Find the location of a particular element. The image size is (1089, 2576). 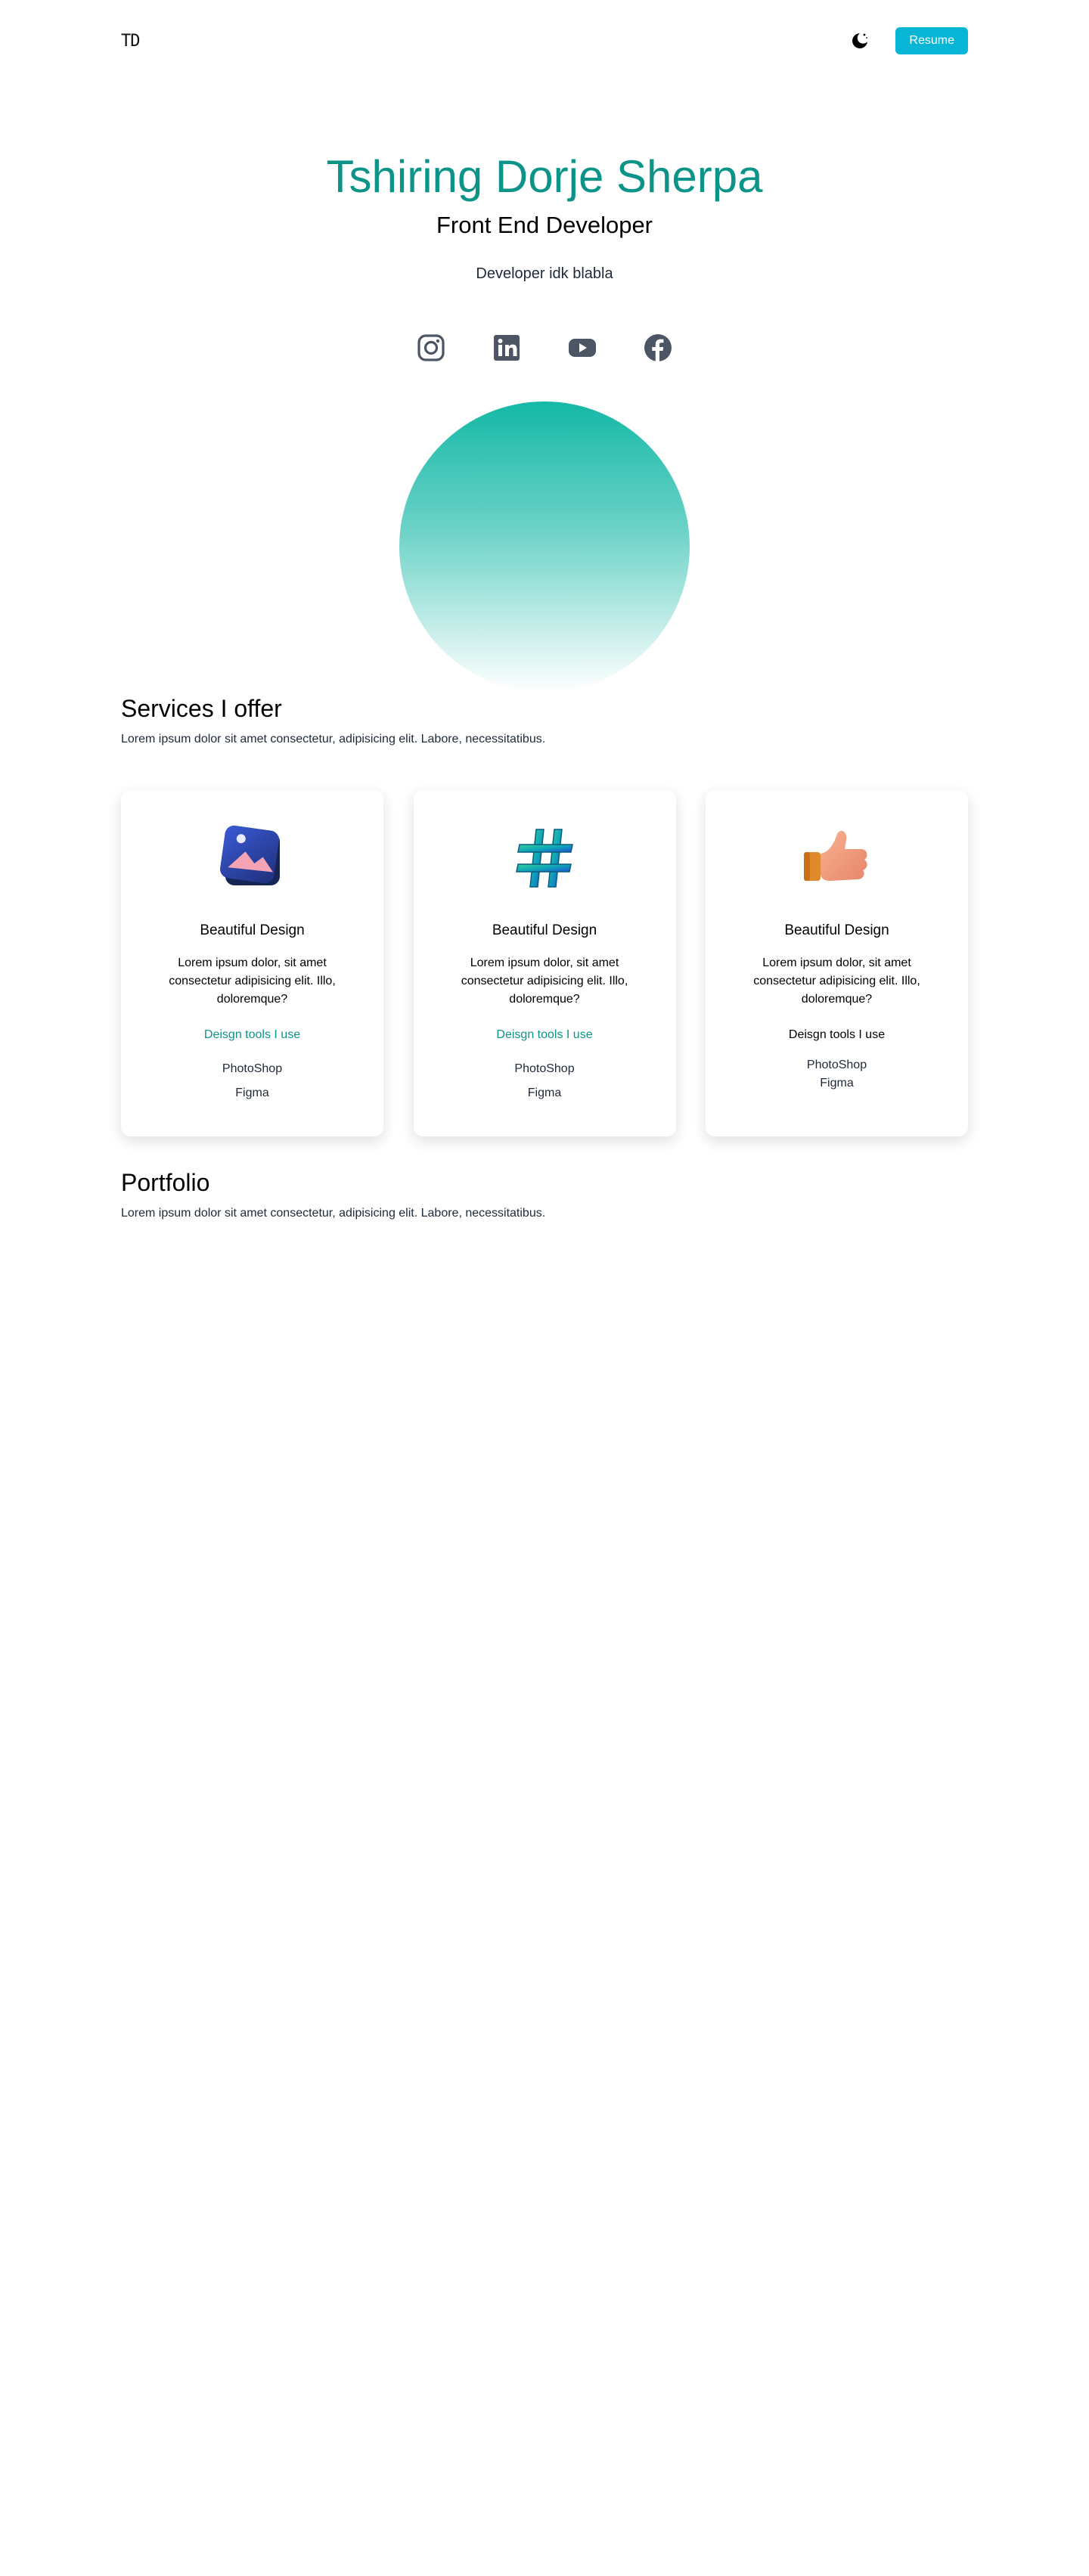

portfolio-title: Portfolio is located at coordinates (165, 1182).